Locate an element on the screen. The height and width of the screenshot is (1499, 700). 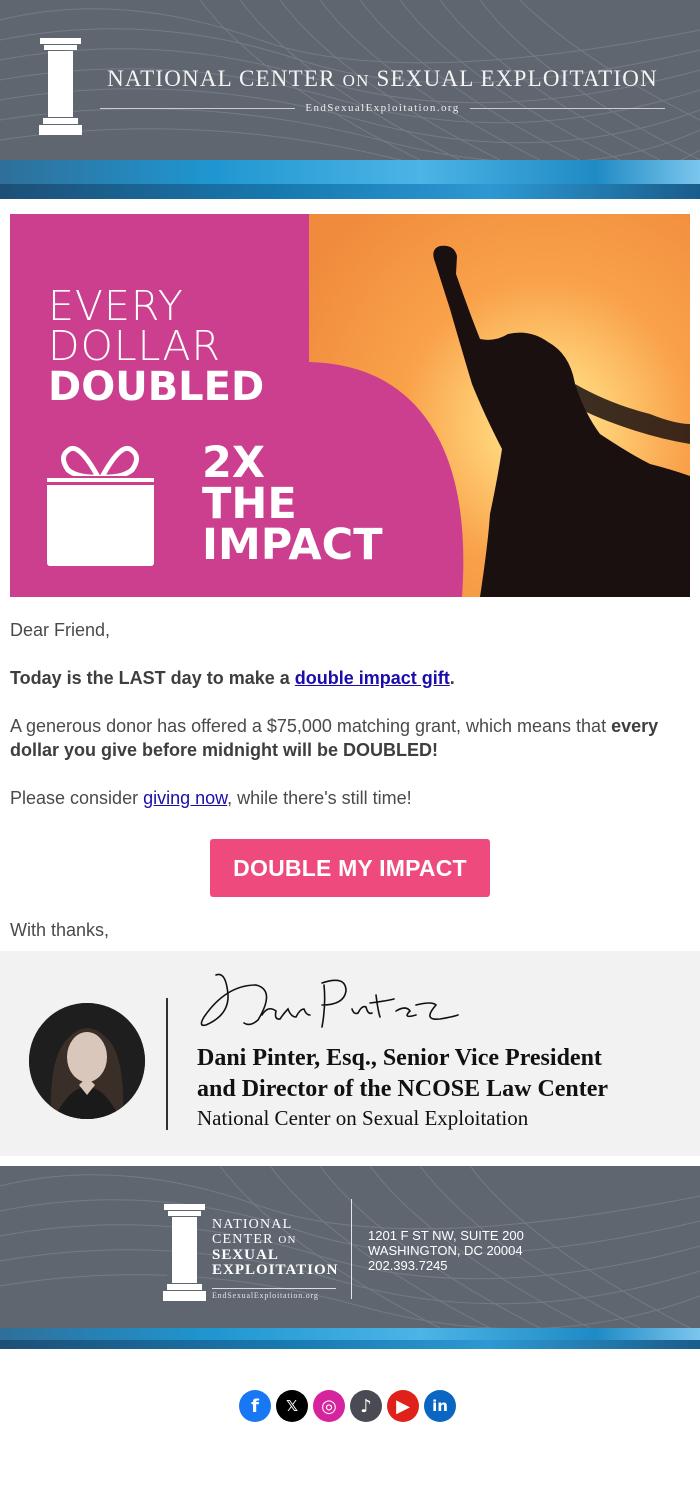
footer-org-line2: CENTER is located at coordinates (243, 1239).